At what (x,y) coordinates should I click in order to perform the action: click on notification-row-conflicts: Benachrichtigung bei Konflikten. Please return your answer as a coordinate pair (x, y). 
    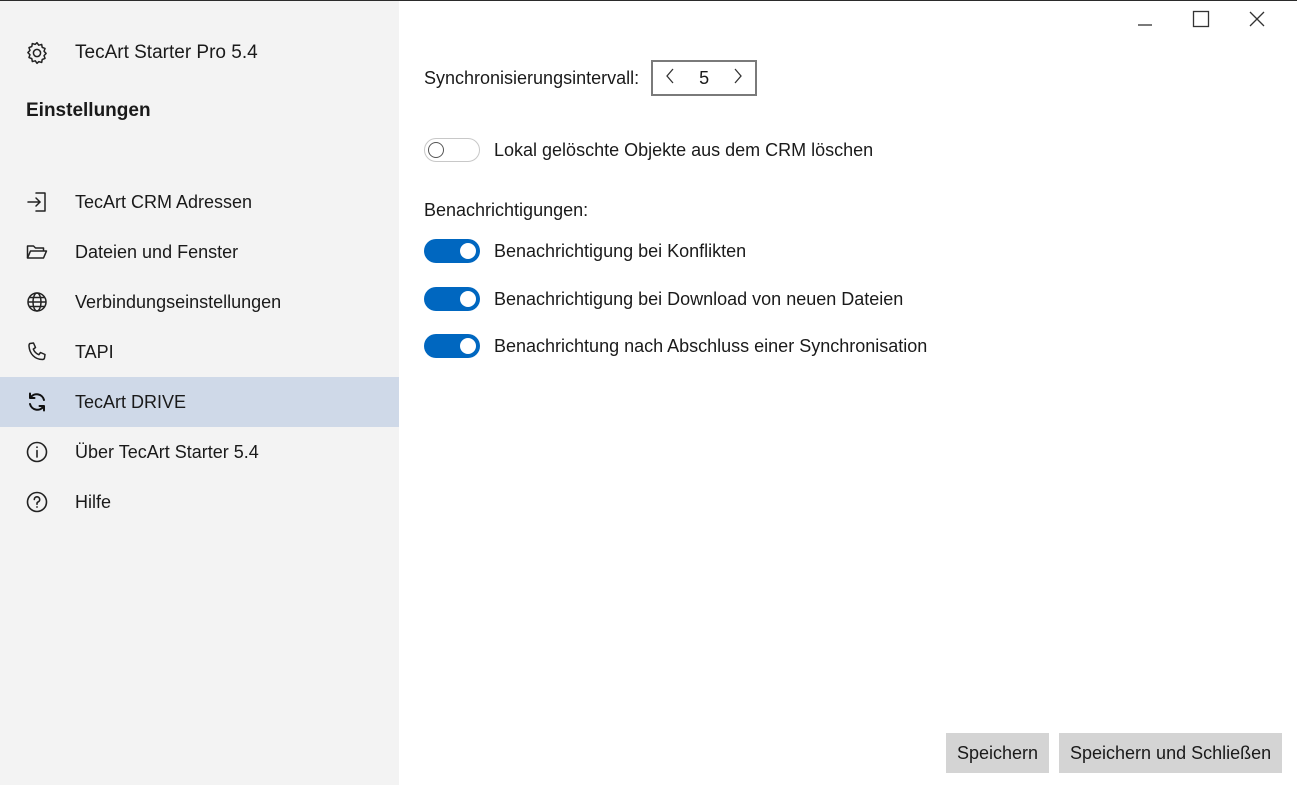
    Looking at the image, I should click on (585, 251).